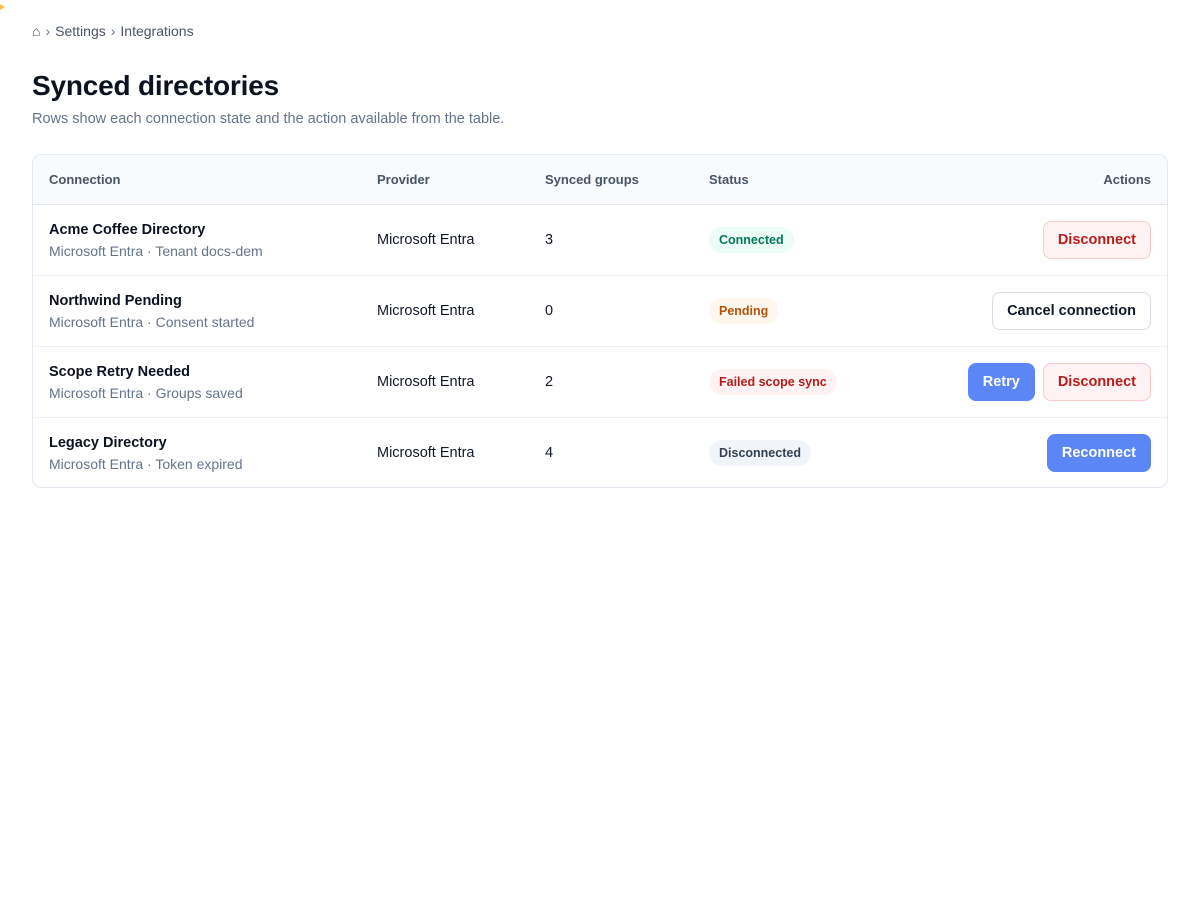 The height and width of the screenshot is (897, 1200). What do you see at coordinates (1127, 179) in the screenshot?
I see `column-header-actions: Actions` at bounding box center [1127, 179].